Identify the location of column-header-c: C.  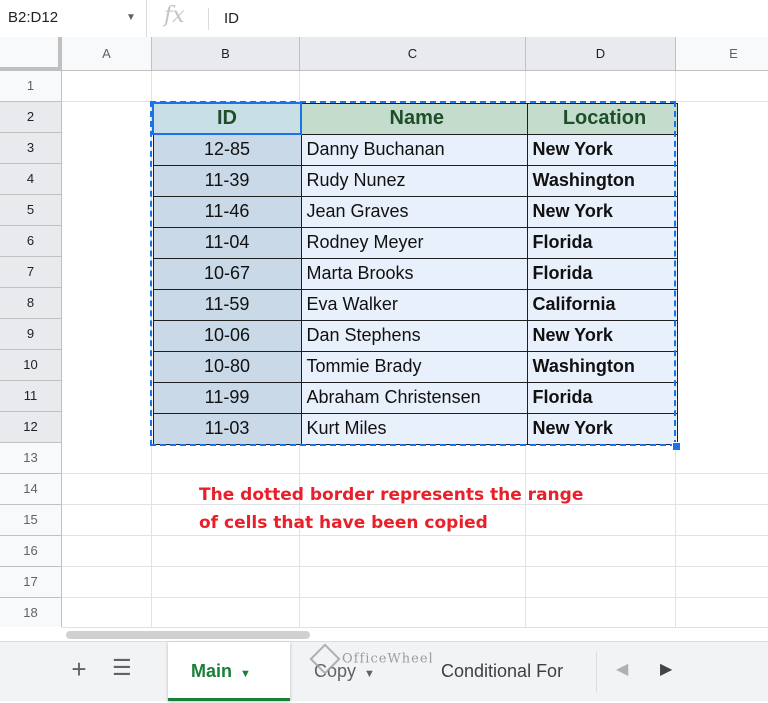
(413, 54).